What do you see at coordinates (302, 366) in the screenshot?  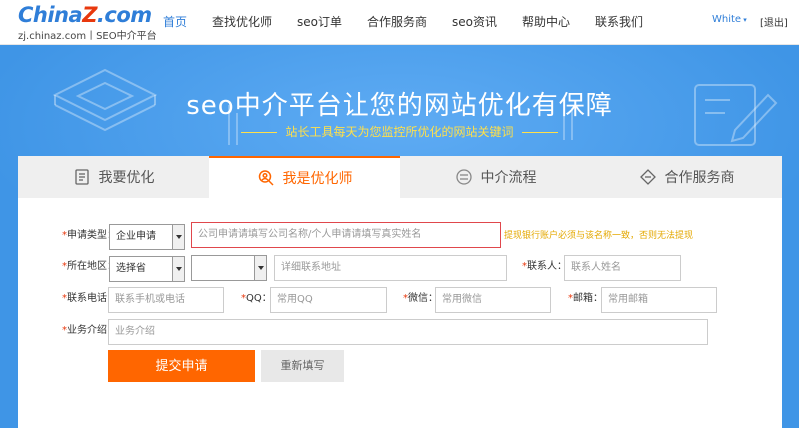 I see `reset-button: 重新填写` at bounding box center [302, 366].